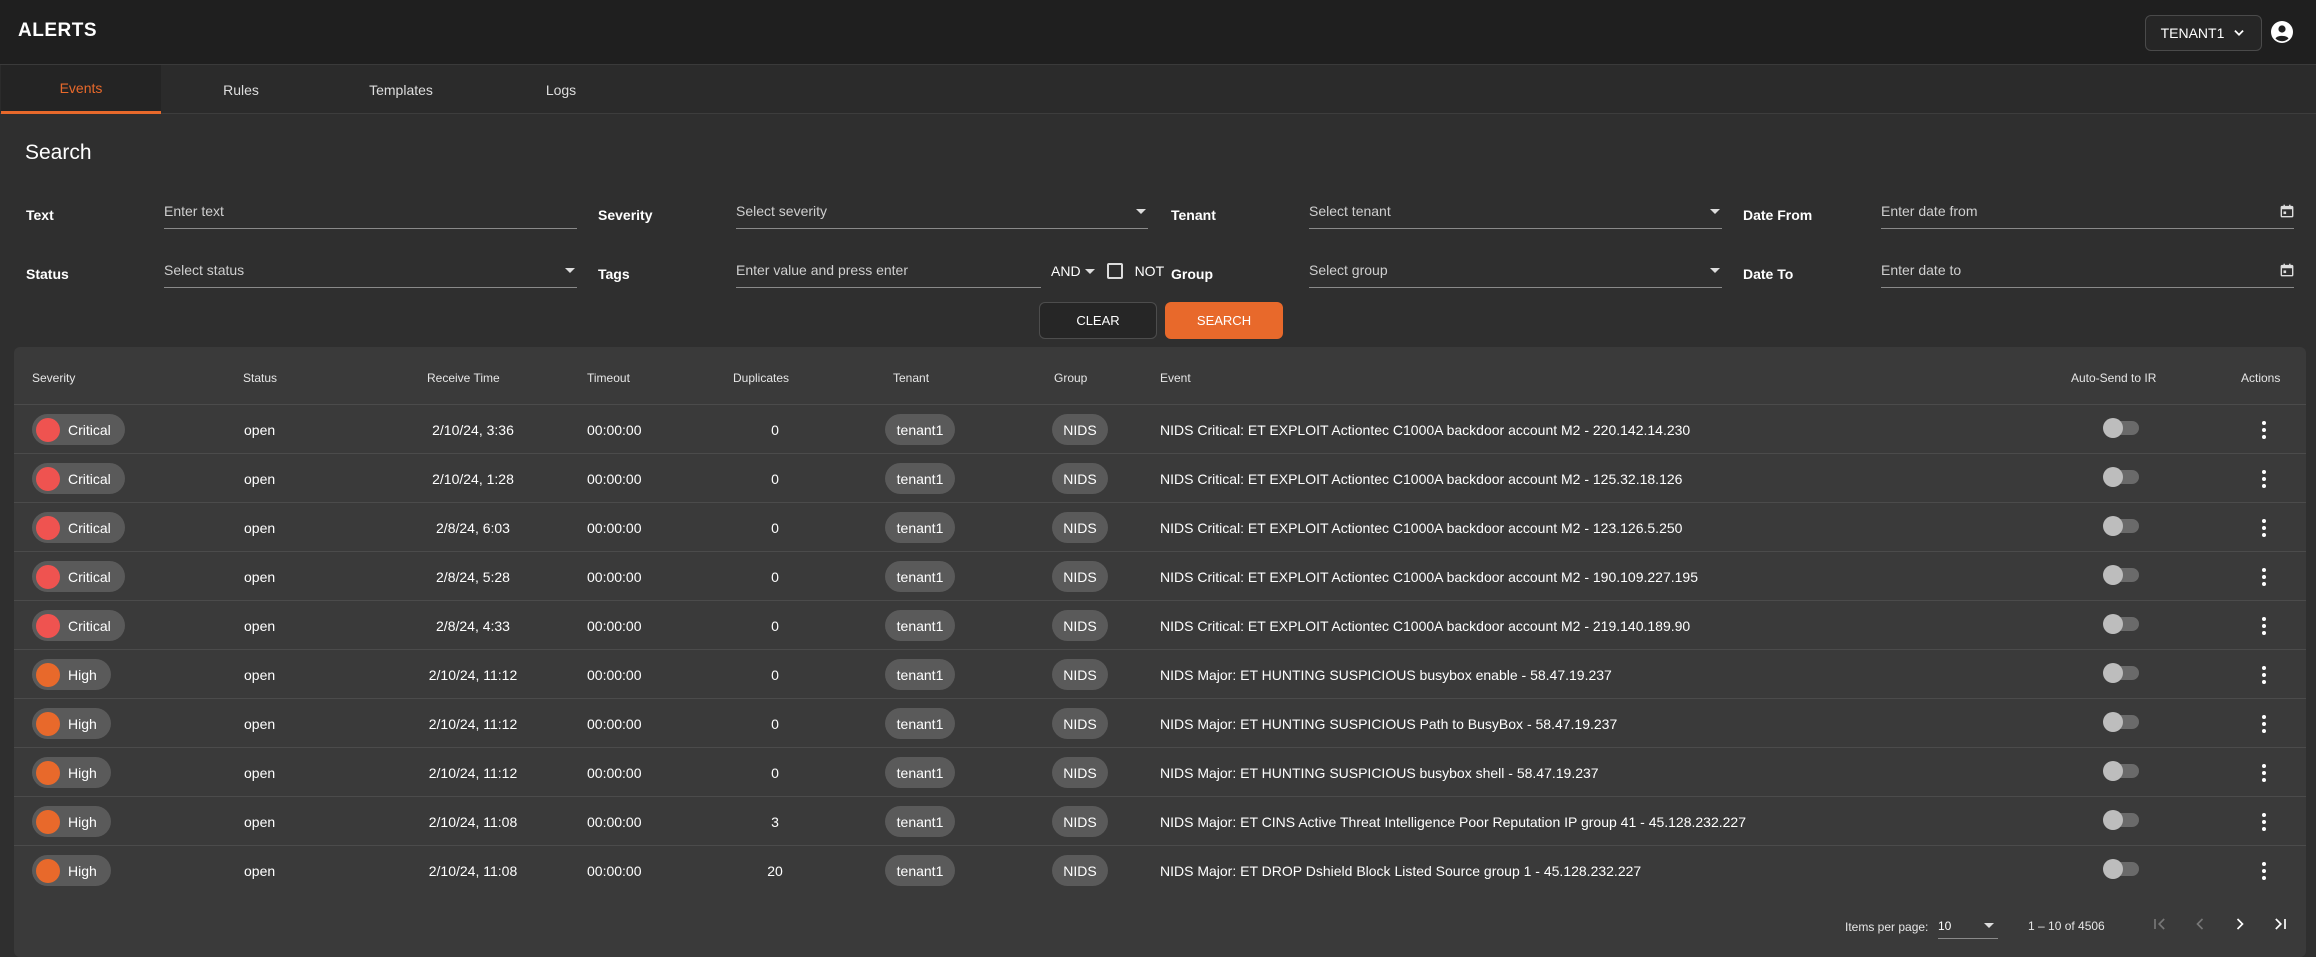 The height and width of the screenshot is (957, 2316). Describe the element at coordinates (761, 378) in the screenshot. I see `col-header-duplicates: Duplicates` at that location.